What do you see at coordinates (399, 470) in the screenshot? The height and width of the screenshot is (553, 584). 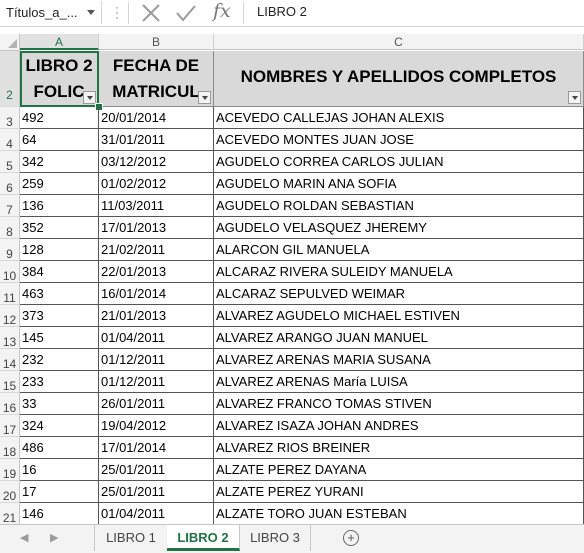 I see `cell-nombre: ALZATE PEREZ DAYANA` at bounding box center [399, 470].